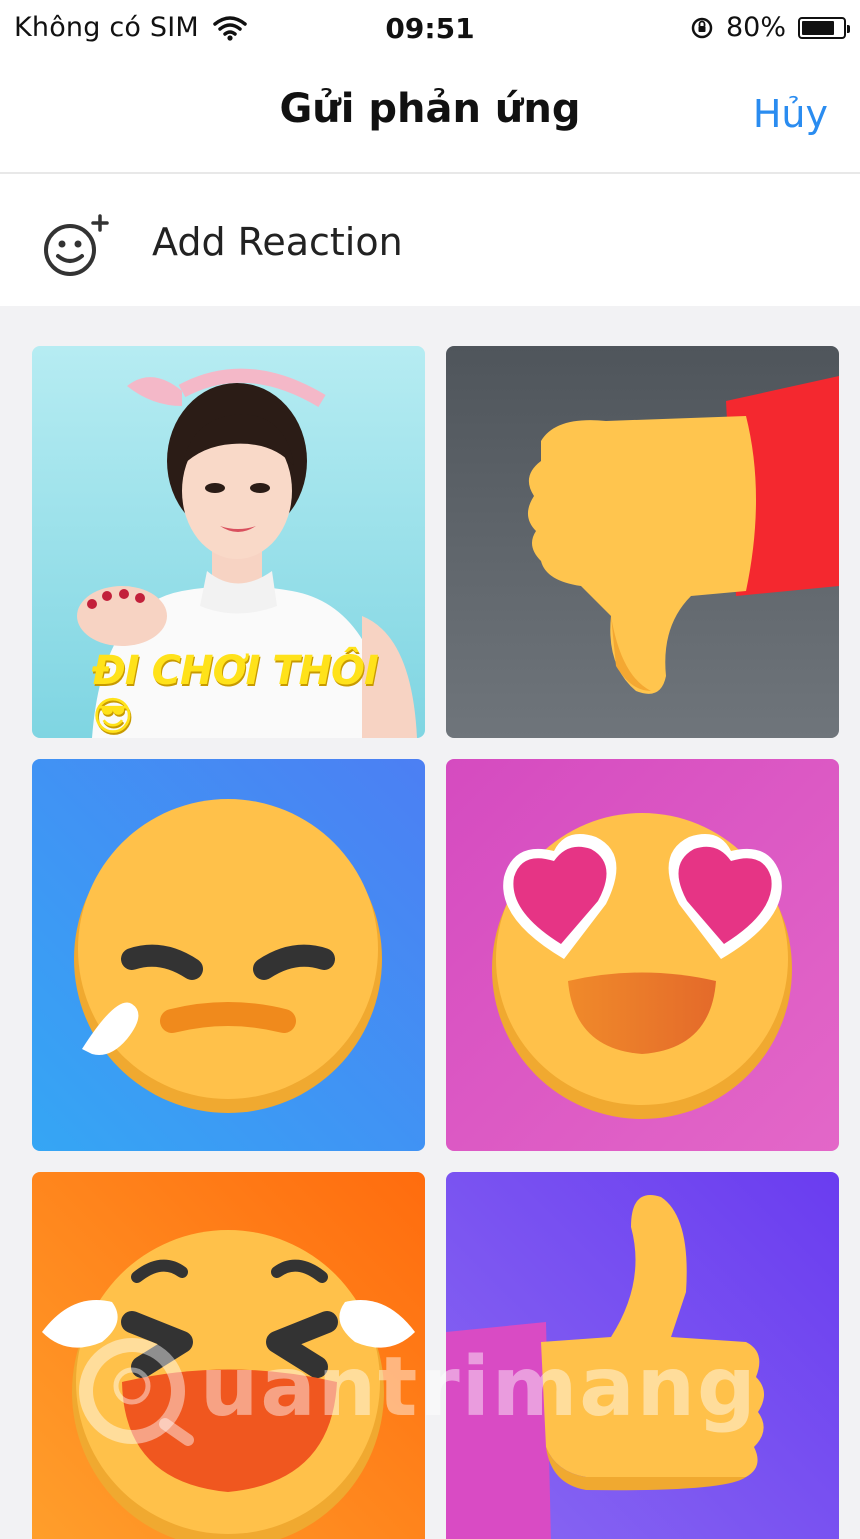 The image size is (860, 1539). I want to click on nav-bar: Gửi phản ứng Hủy, so click(430, 115).